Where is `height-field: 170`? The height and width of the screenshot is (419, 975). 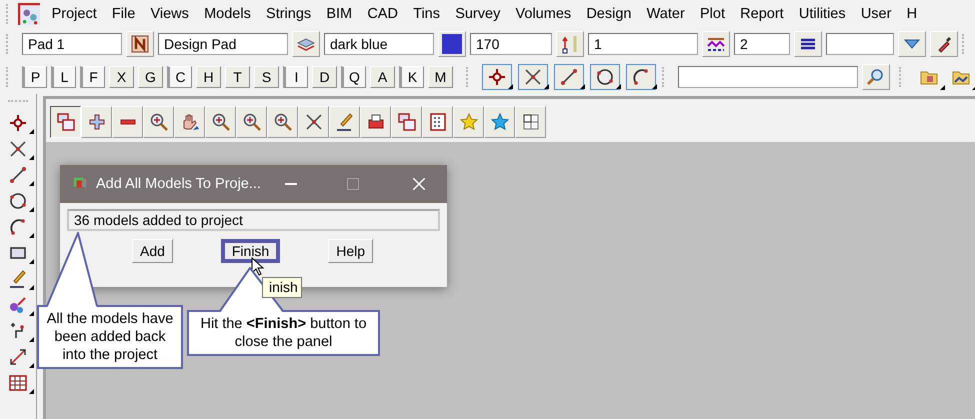 height-field: 170 is located at coordinates (511, 44).